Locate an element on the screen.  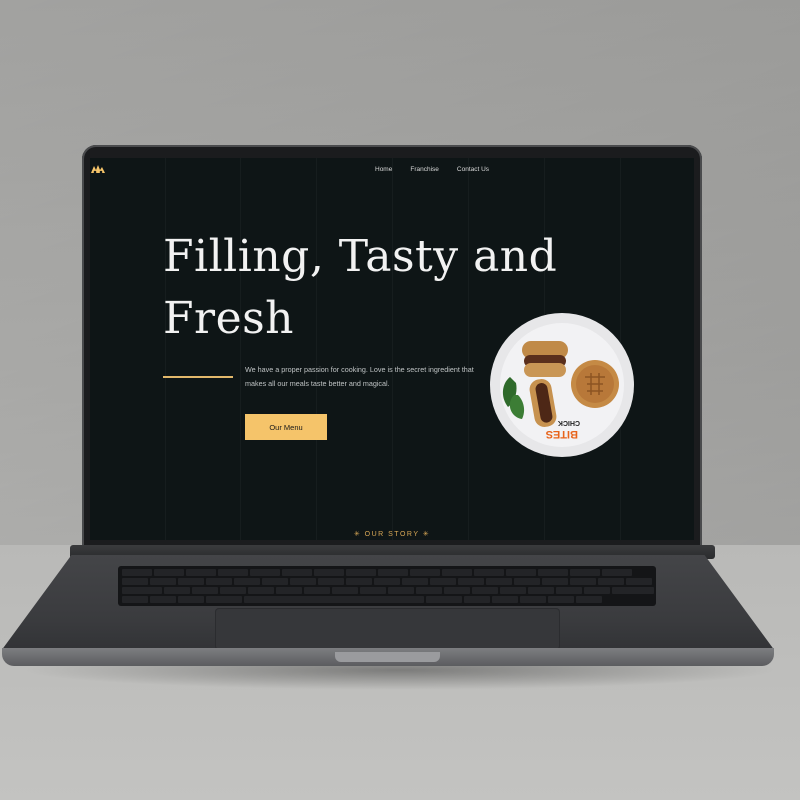
accent-divider is located at coordinates (198, 377).